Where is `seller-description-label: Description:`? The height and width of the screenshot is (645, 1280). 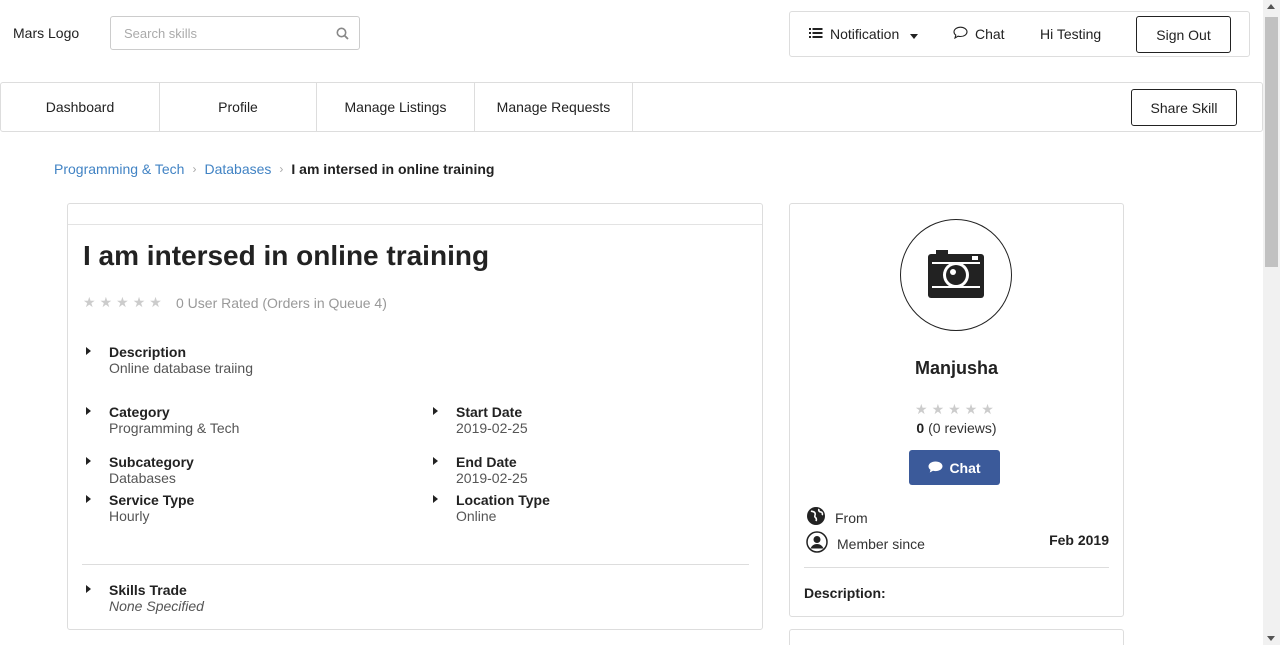 seller-description-label: Description: is located at coordinates (845, 593).